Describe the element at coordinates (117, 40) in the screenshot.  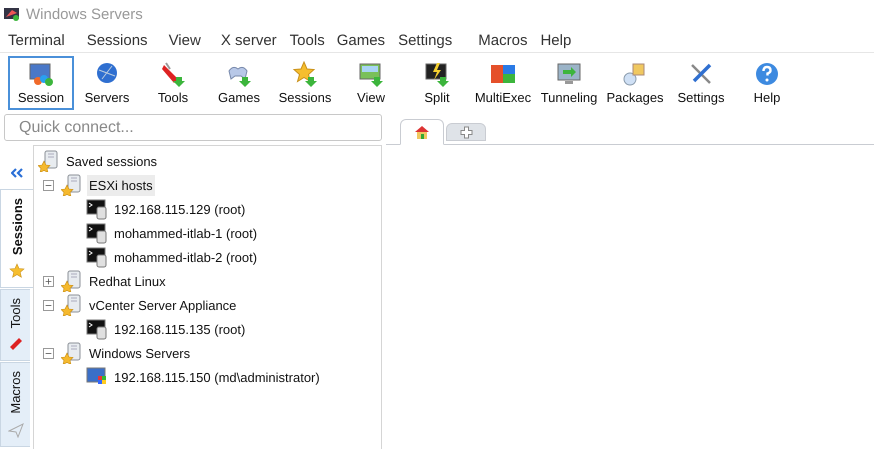
I see `menu-item: Sessions` at that location.